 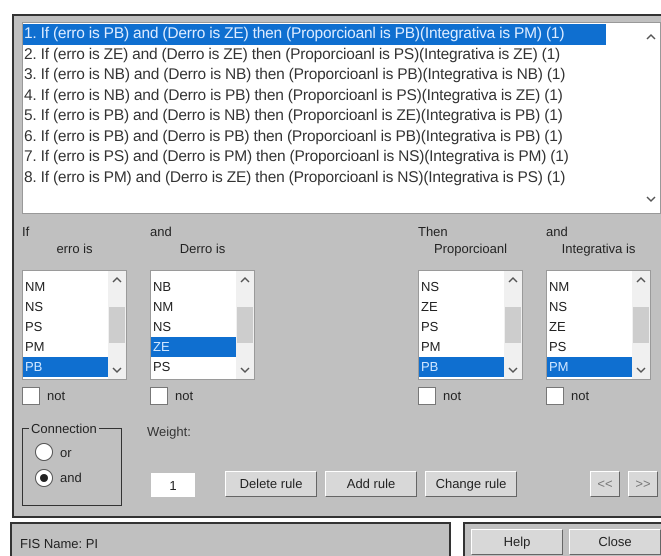 I want to click on variable-label: erro is, so click(x=74, y=249).